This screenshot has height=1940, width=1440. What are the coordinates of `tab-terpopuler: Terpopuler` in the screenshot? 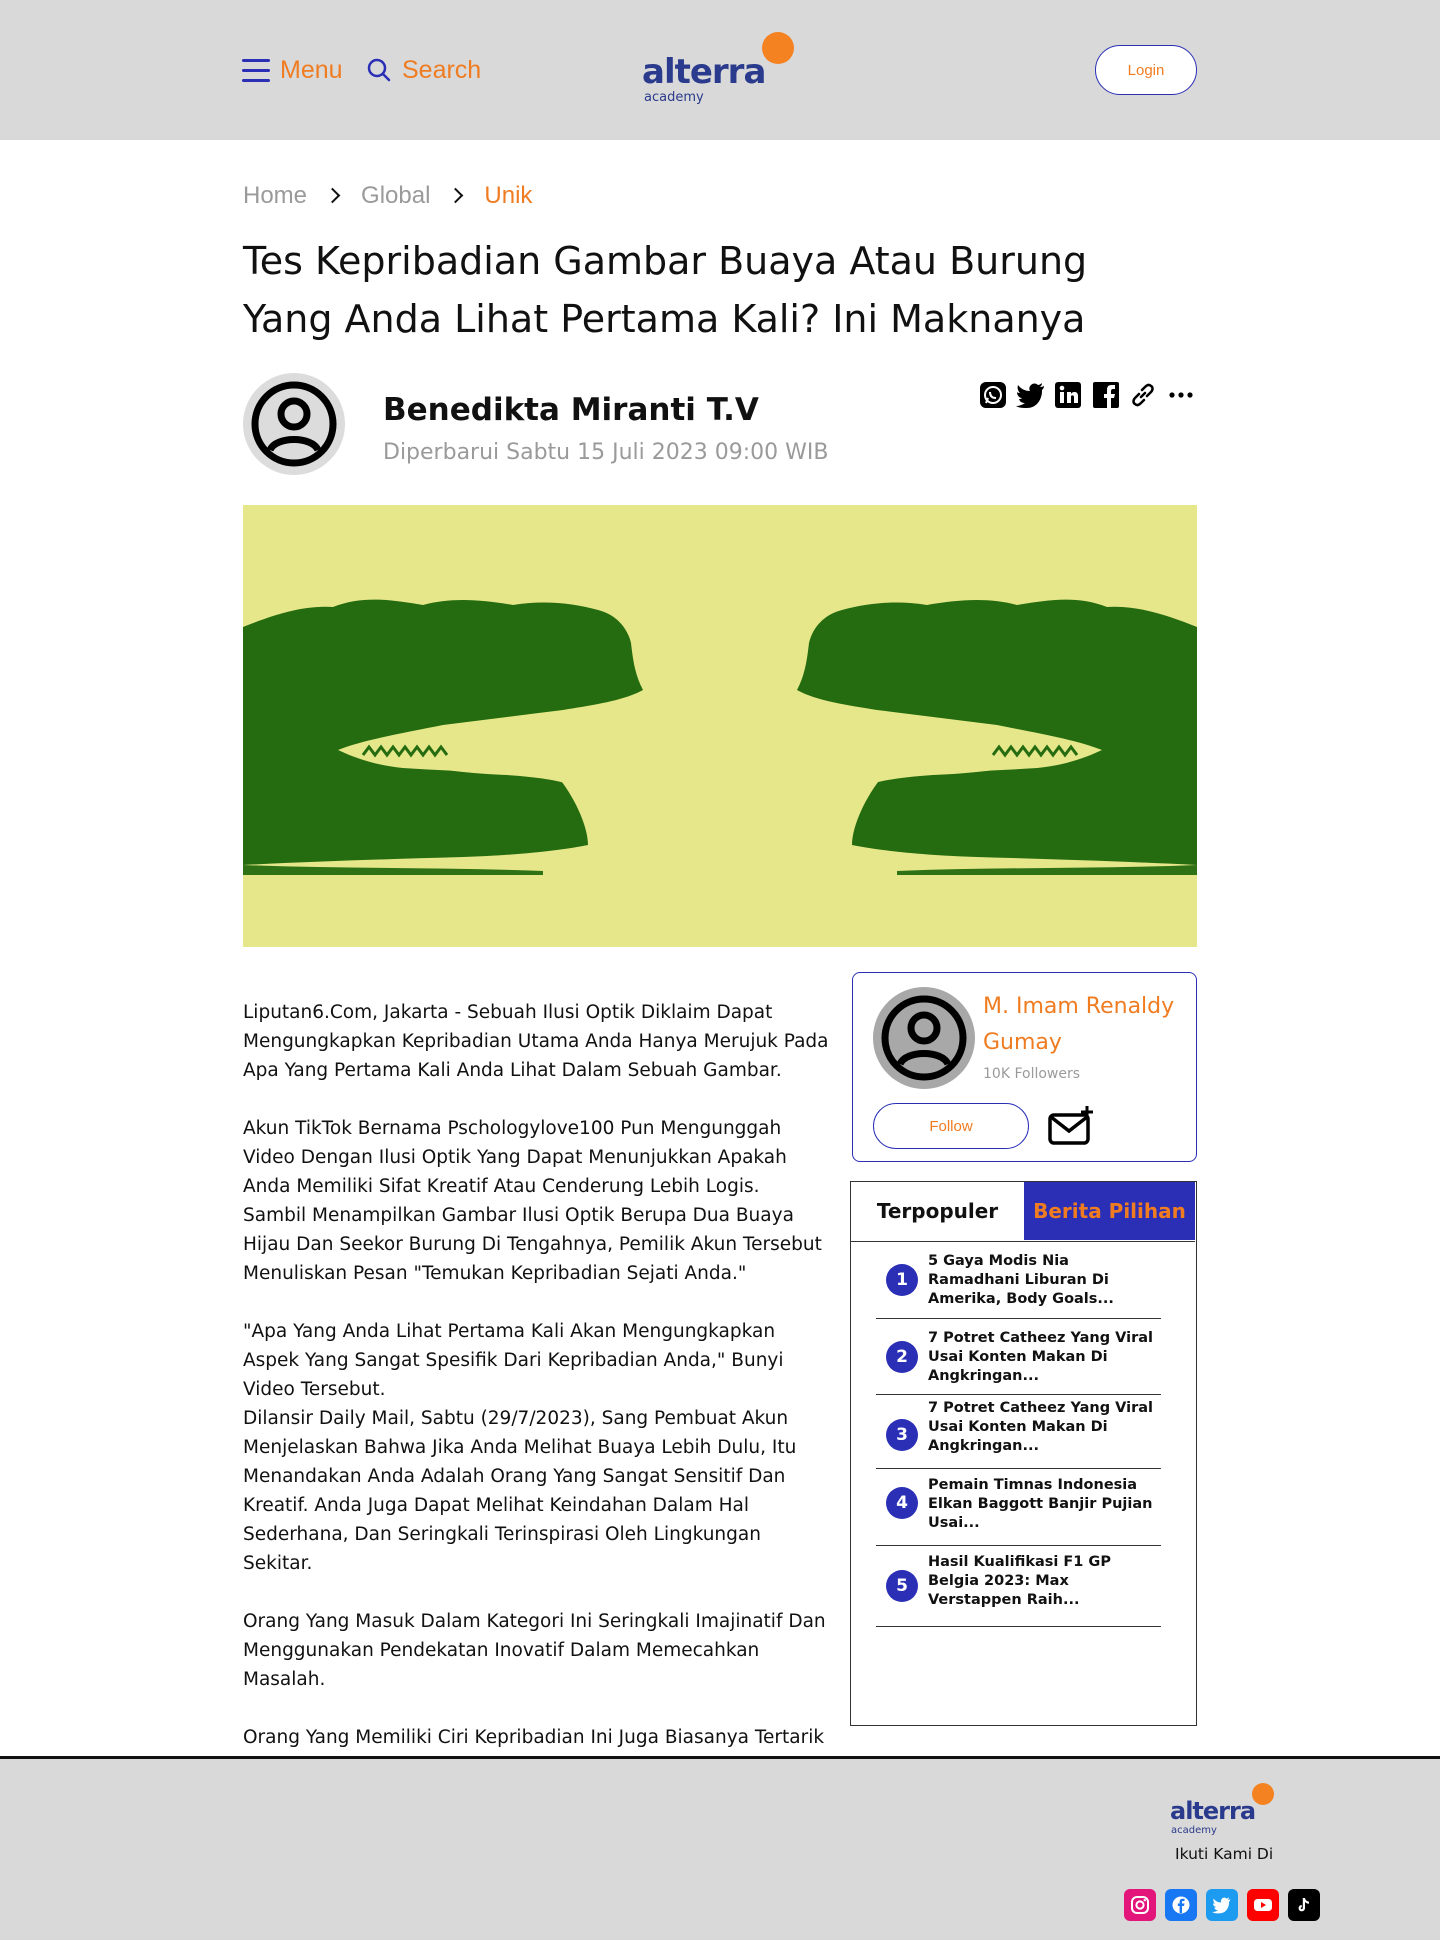 It's located at (937, 1211).